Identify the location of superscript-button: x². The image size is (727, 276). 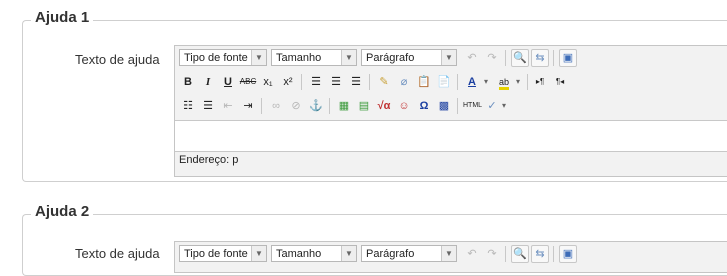
(288, 82).